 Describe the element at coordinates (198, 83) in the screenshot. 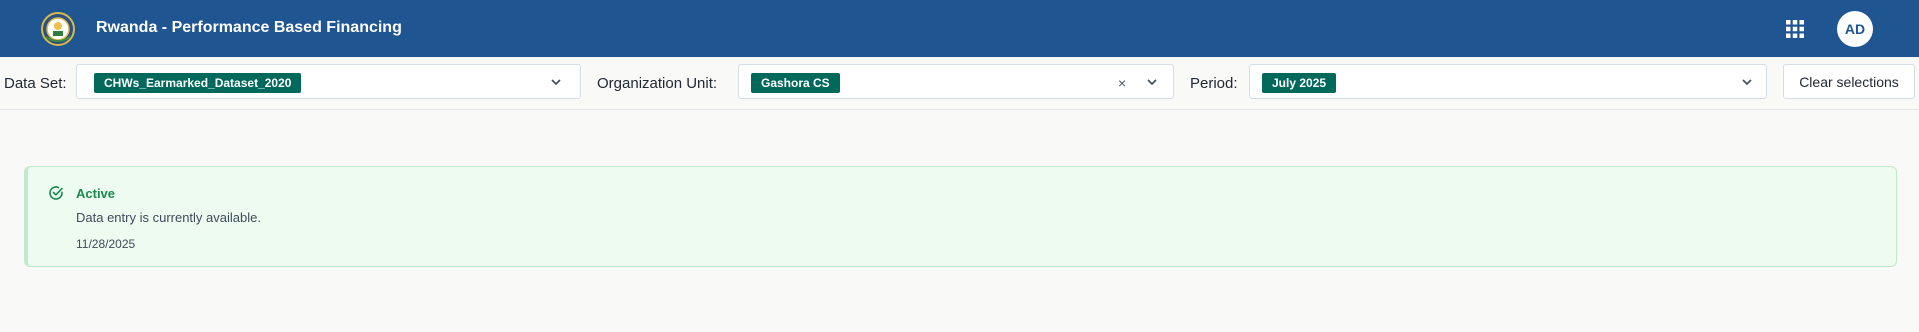

I see `dataset-chip: CHWs_Earmarked_Dataset_2020` at that location.